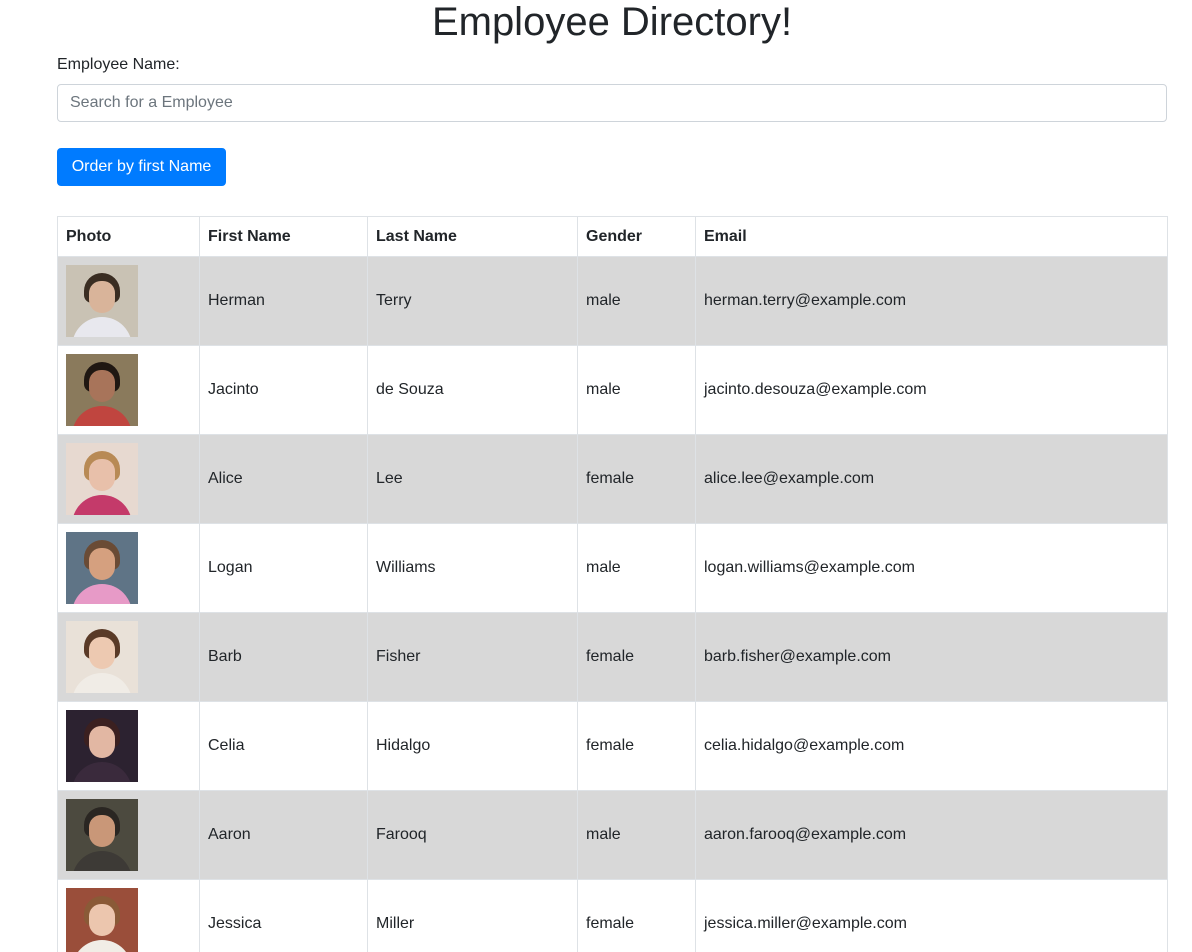 Image resolution: width=1192 pixels, height=952 pixels. Describe the element at coordinates (283, 835) in the screenshot. I see `first-name-cell: Aaron` at that location.